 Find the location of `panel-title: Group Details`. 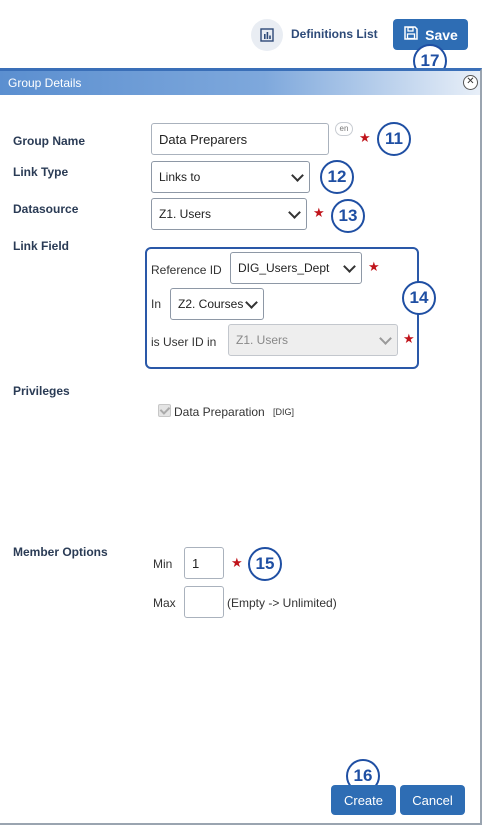

panel-title: Group Details is located at coordinates (45, 83).